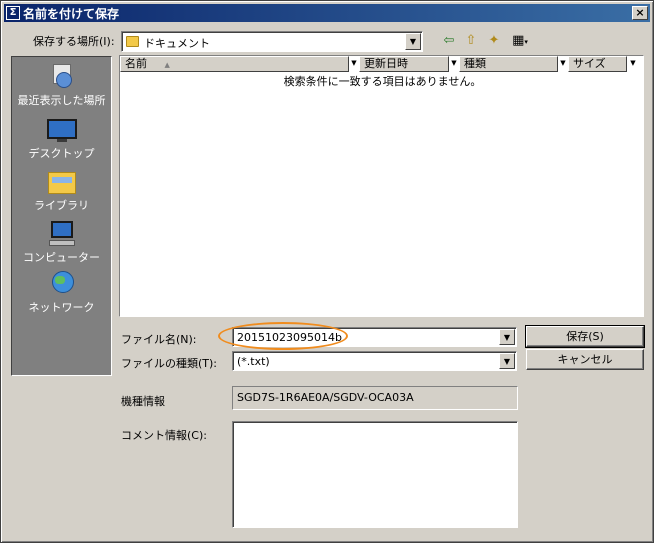 This screenshot has width=654, height=543. Describe the element at coordinates (325, 397) in the screenshot. I see `model-info-value: SGD7S-1R6AE0A/SGDV-OCA03A` at that location.